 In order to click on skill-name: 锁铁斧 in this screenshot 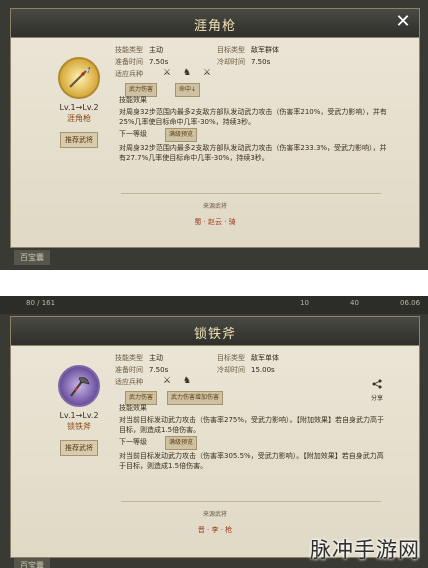, I will do `click(79, 426)`.